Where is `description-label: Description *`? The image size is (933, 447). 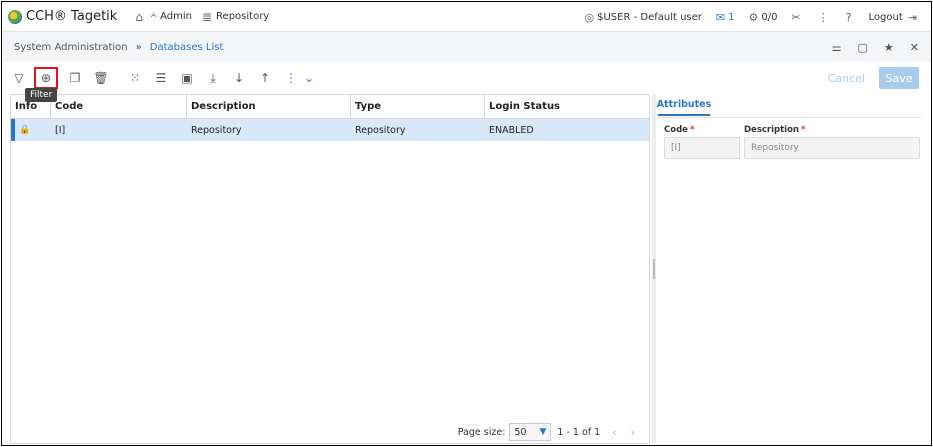
description-label: Description * is located at coordinates (774, 130).